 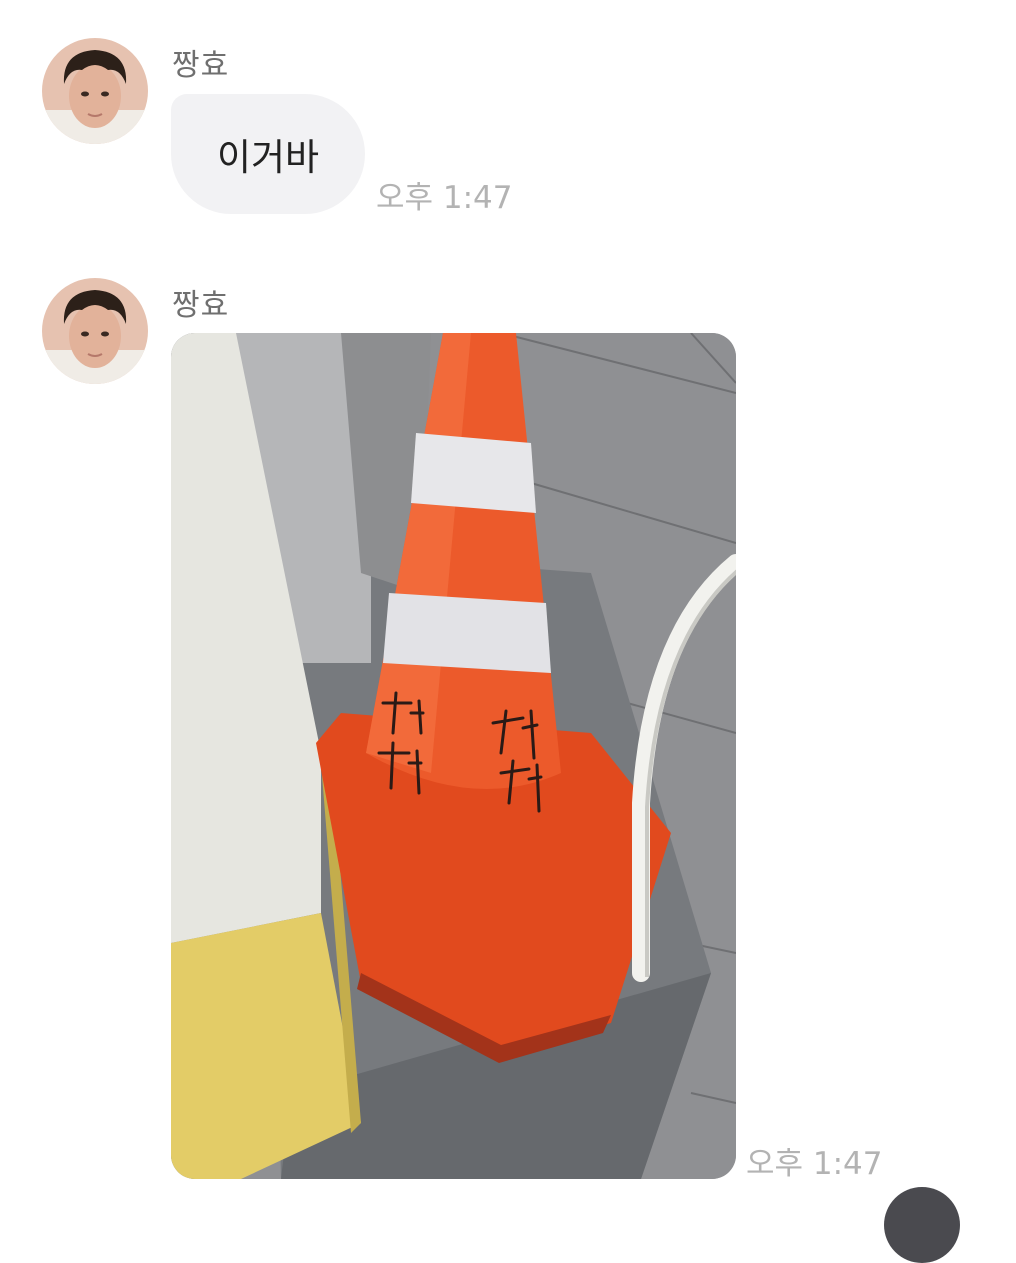 What do you see at coordinates (268, 157) in the screenshot?
I see `message-text: 이거바` at bounding box center [268, 157].